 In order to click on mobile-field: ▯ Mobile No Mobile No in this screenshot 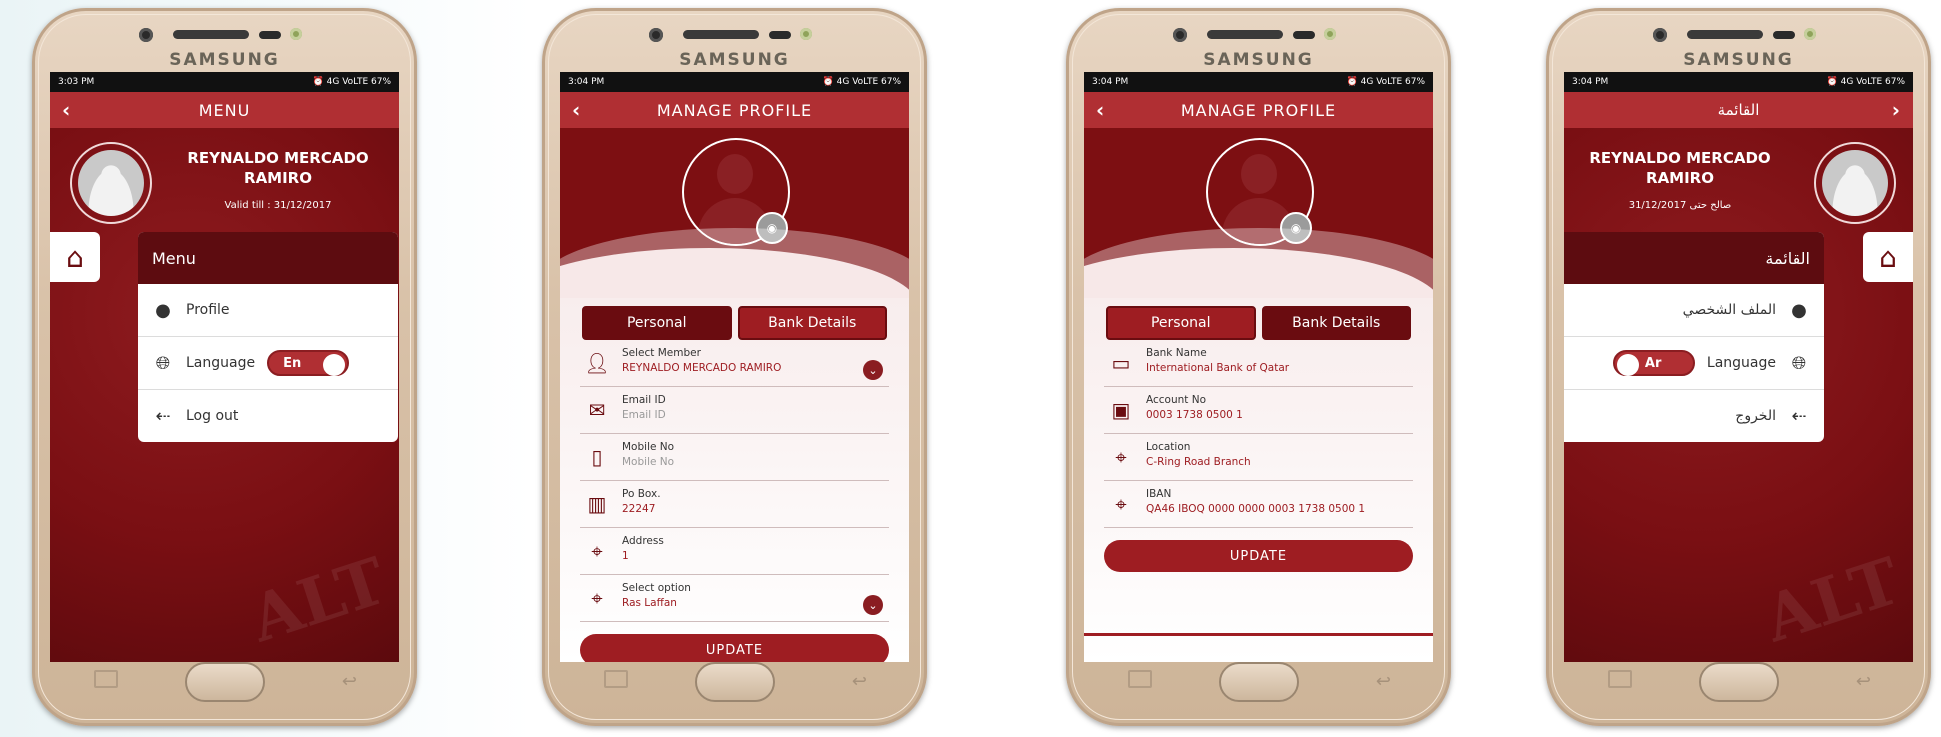, I will do `click(734, 460)`.